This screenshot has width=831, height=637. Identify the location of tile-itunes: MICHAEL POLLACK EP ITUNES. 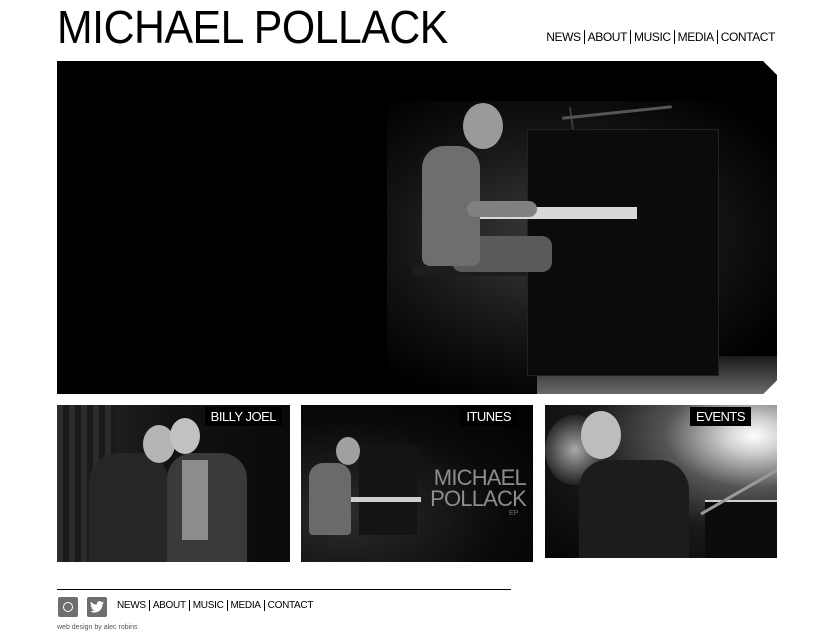
(417, 483).